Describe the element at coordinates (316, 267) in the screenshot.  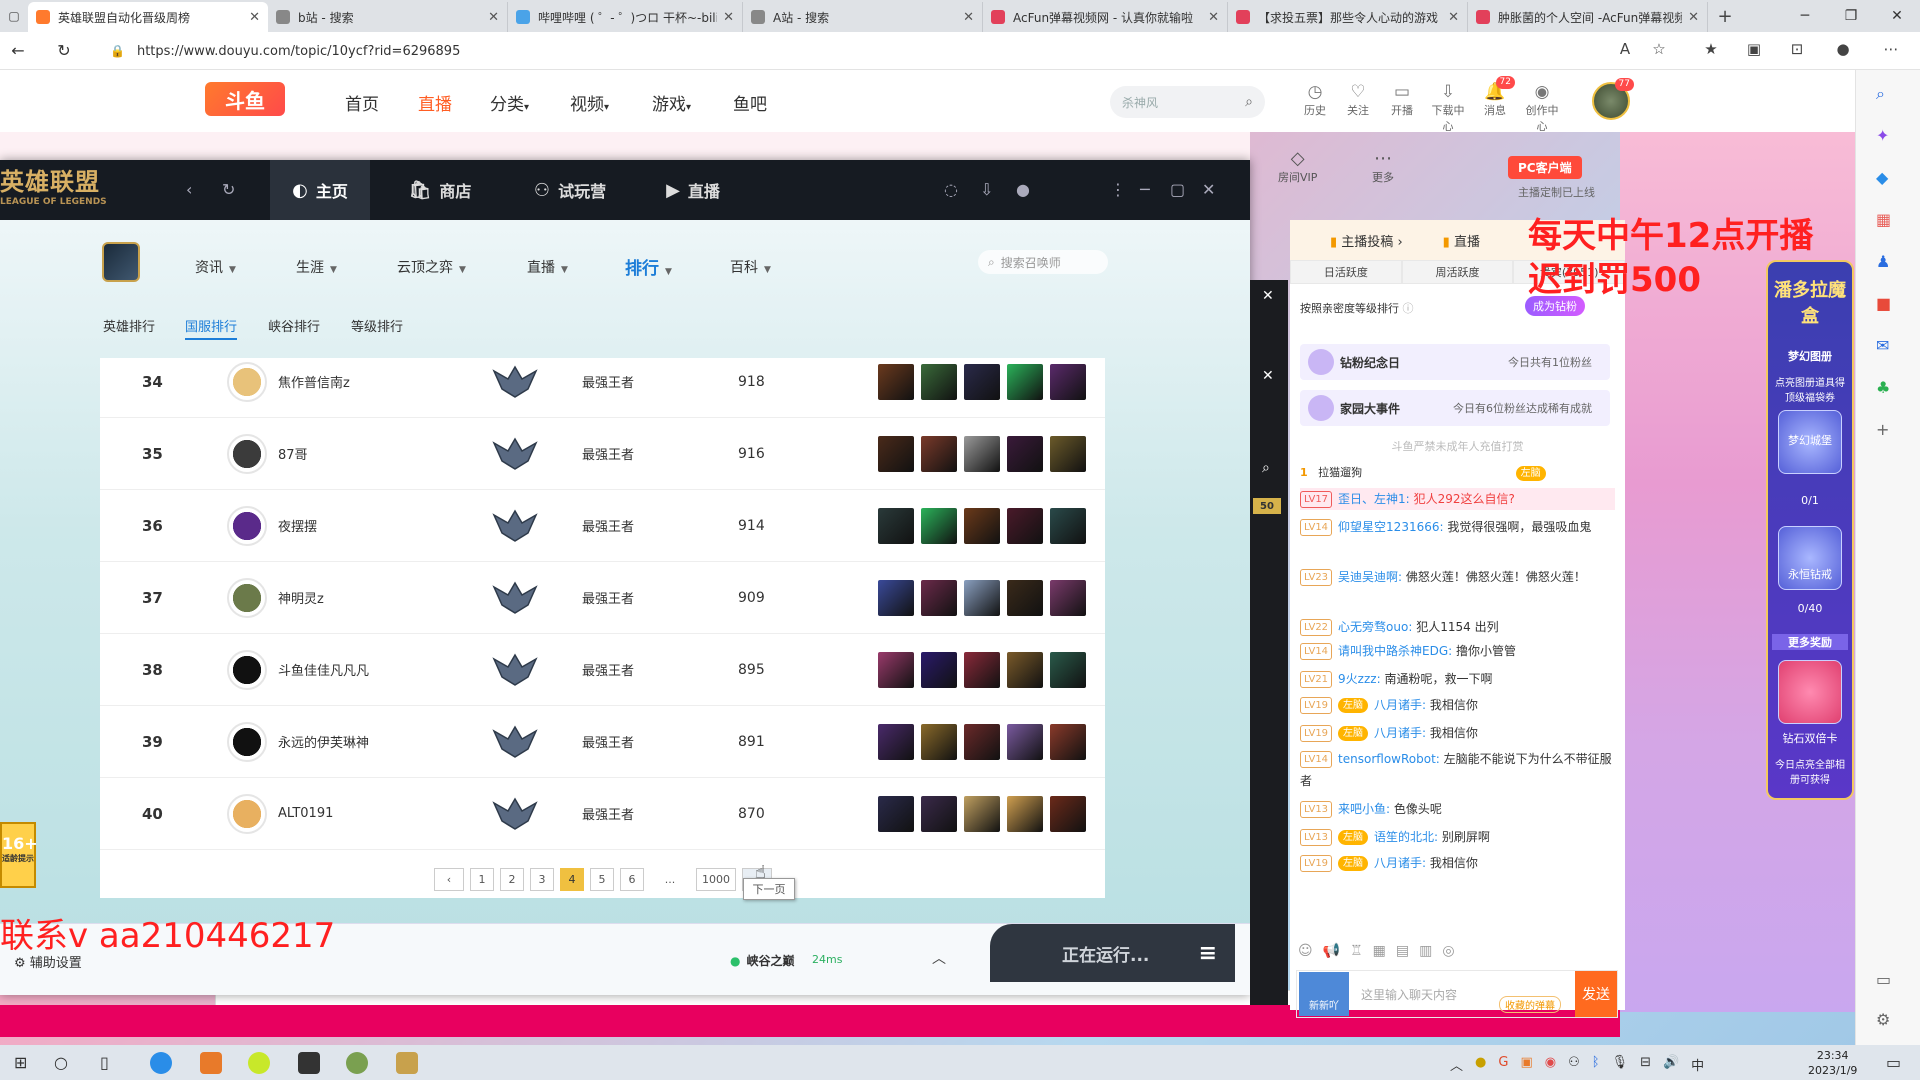
I see `lol-sub-nav-item: 生涯 ▼` at that location.